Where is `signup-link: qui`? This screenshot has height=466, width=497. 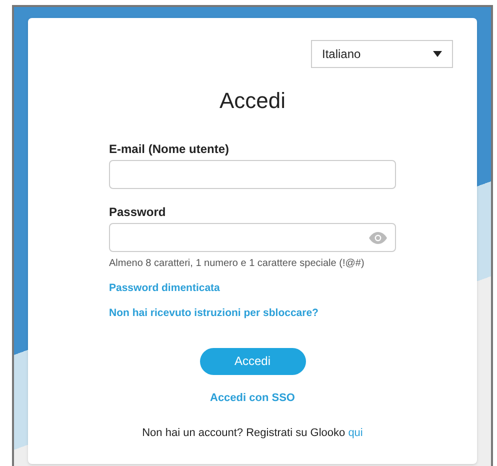
signup-link: qui is located at coordinates (355, 433).